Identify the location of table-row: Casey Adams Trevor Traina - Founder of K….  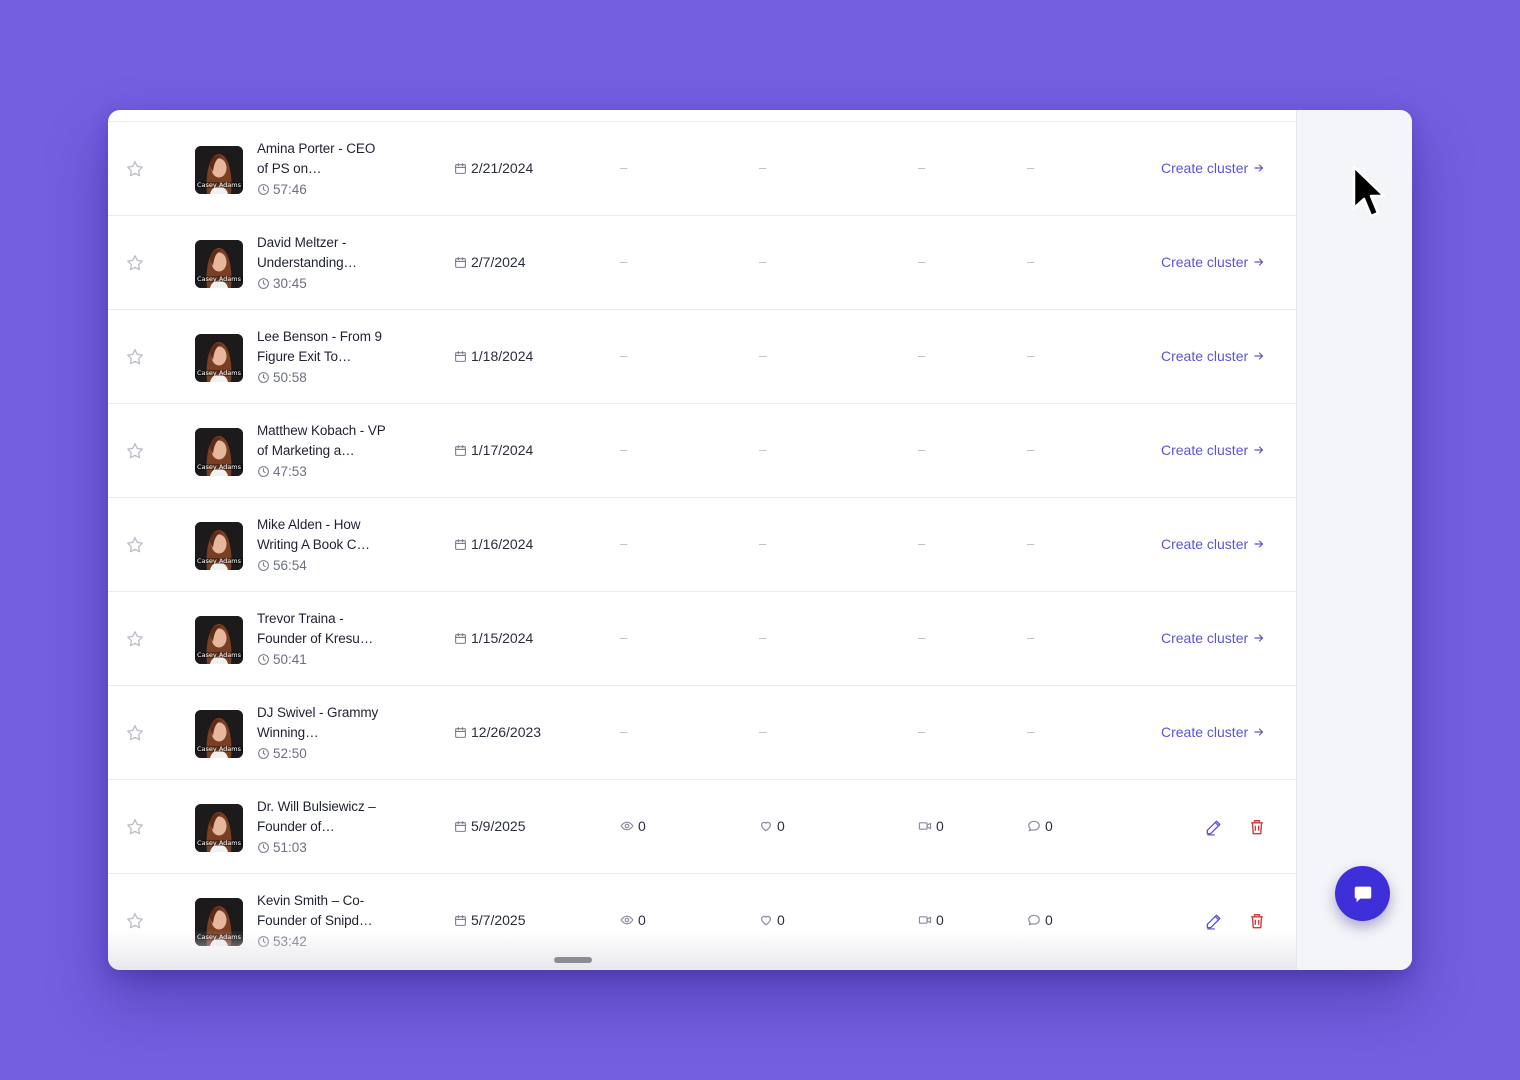
(702, 639).